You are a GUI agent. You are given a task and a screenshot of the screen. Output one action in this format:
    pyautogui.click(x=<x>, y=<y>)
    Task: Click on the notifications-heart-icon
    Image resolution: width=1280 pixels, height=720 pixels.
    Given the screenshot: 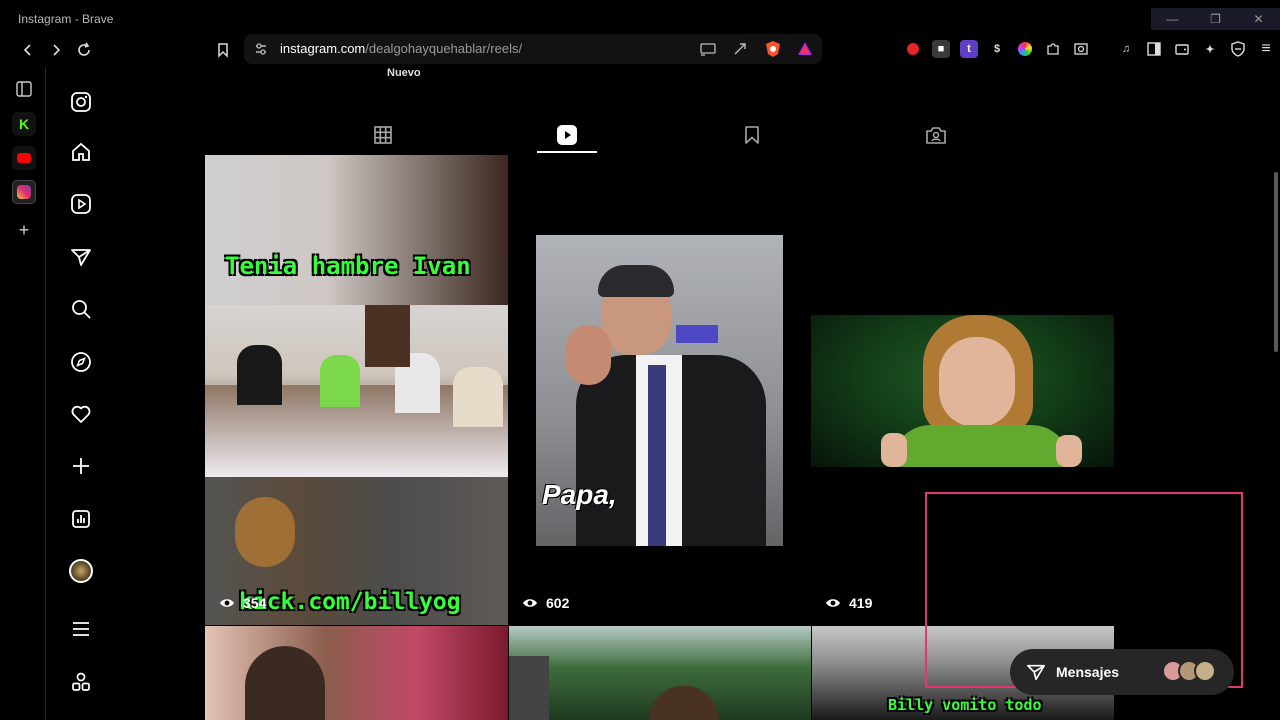 What is the action you would take?
    pyautogui.click(x=81, y=414)
    